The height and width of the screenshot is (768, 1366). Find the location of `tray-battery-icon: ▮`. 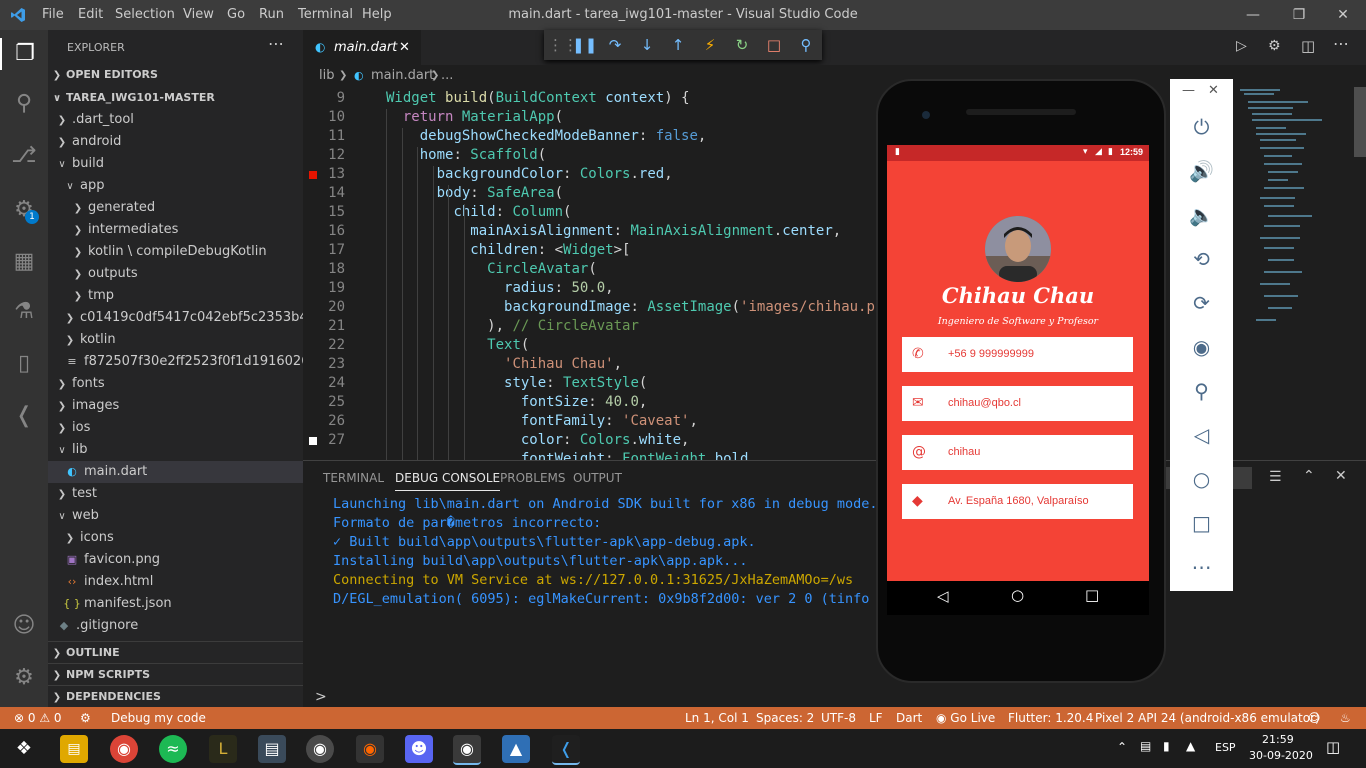

tray-battery-icon: ▮ is located at coordinates (1166, 746).